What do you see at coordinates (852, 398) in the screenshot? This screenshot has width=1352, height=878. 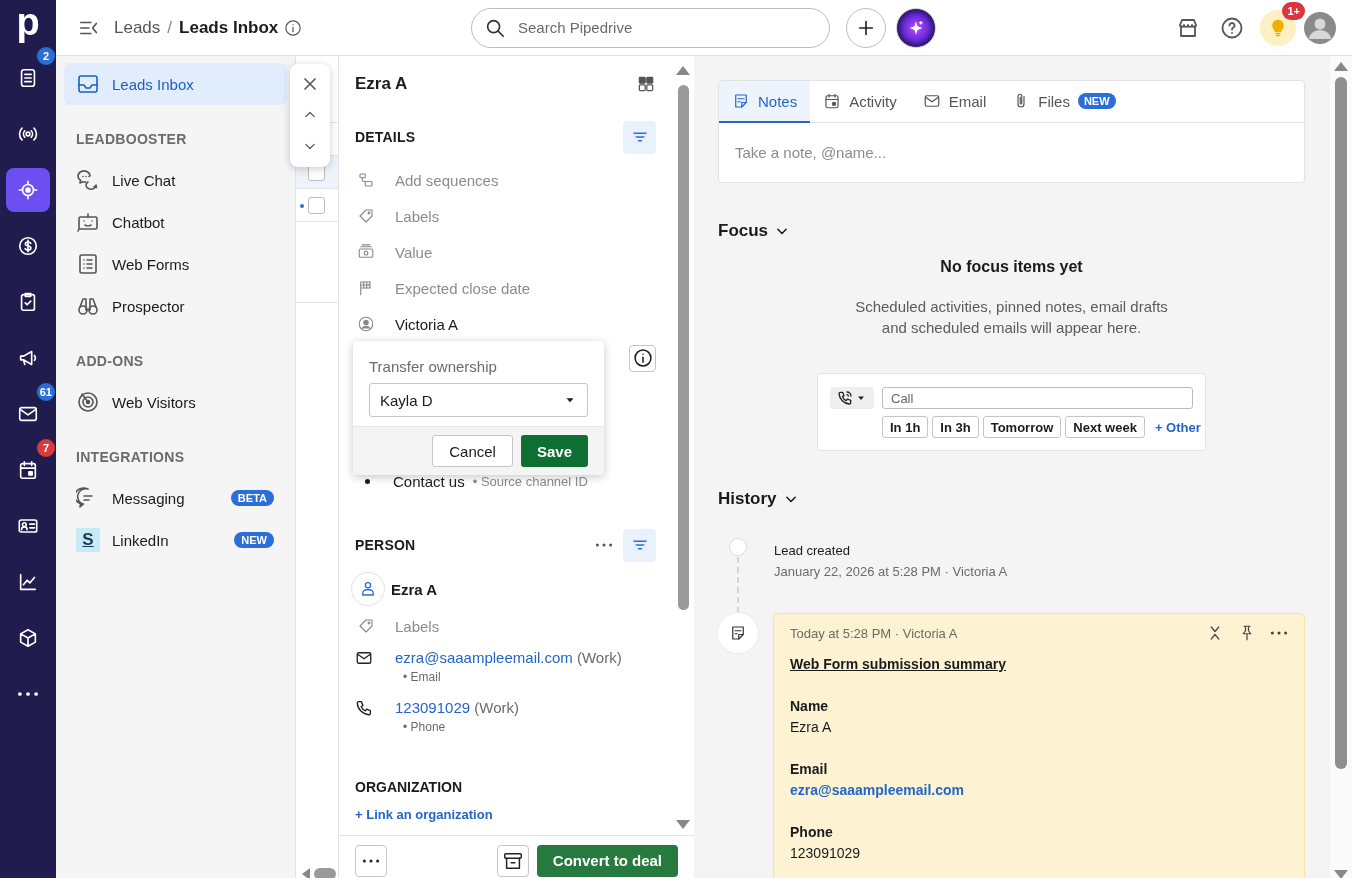 I see `activity-type-button` at bounding box center [852, 398].